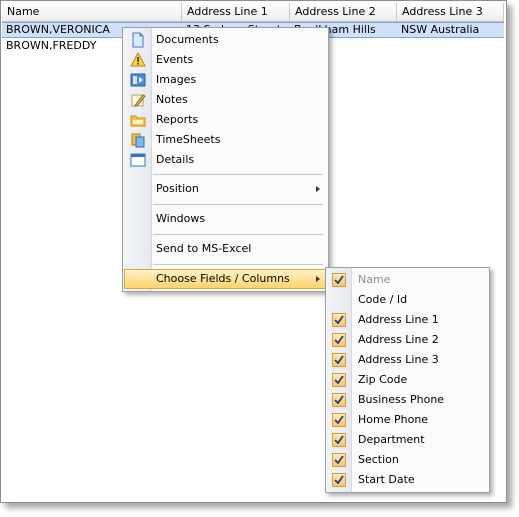 Image resolution: width=519 pixels, height=517 pixels. What do you see at coordinates (187, 39) in the screenshot?
I see `menu-item-label: Documents` at bounding box center [187, 39].